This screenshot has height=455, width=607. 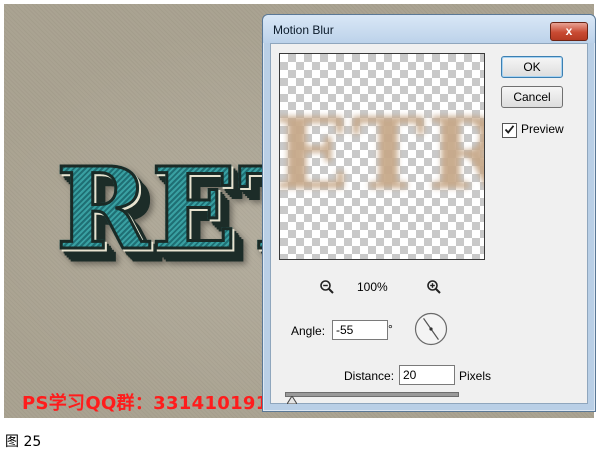 What do you see at coordinates (434, 287) in the screenshot?
I see `zoom-in-icon` at bounding box center [434, 287].